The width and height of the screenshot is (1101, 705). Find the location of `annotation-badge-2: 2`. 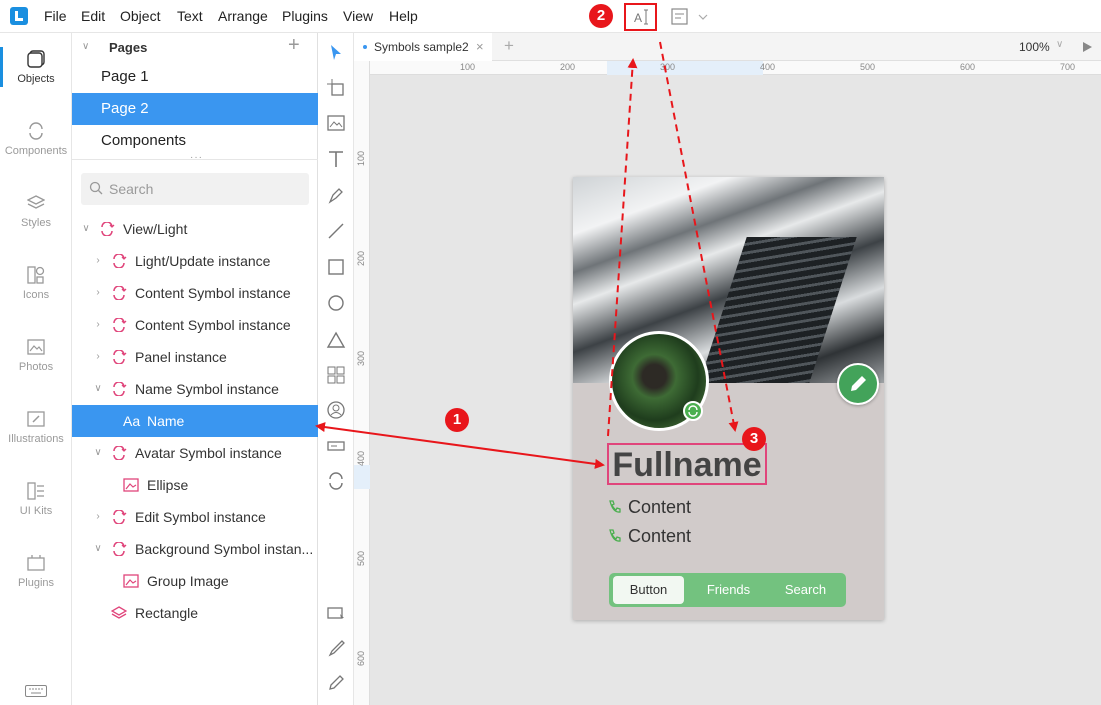

annotation-badge-2: 2 is located at coordinates (601, 16).